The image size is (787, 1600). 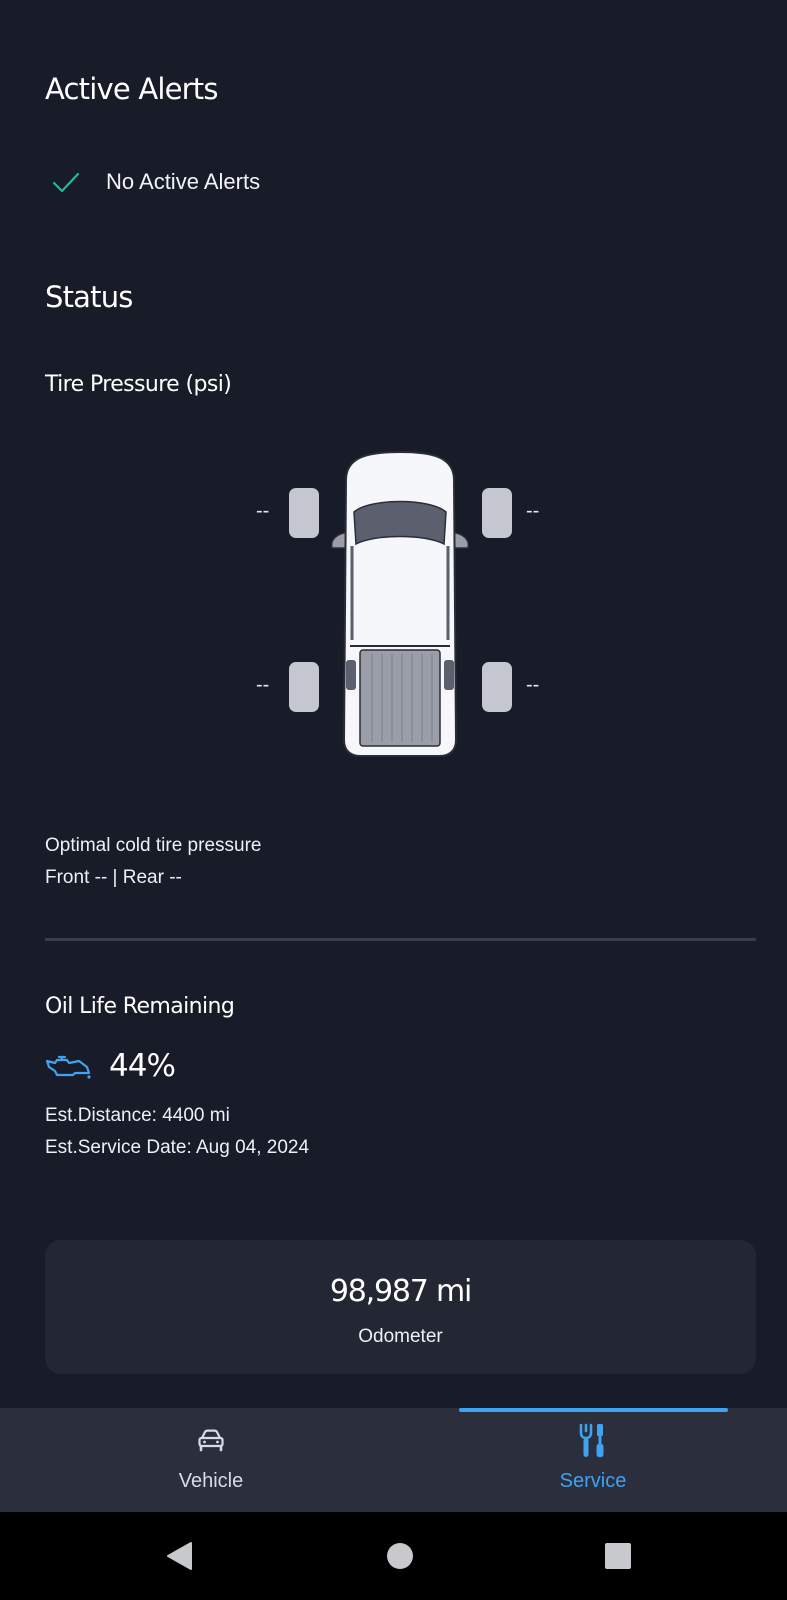 What do you see at coordinates (400, 939) in the screenshot?
I see `section-divider` at bounding box center [400, 939].